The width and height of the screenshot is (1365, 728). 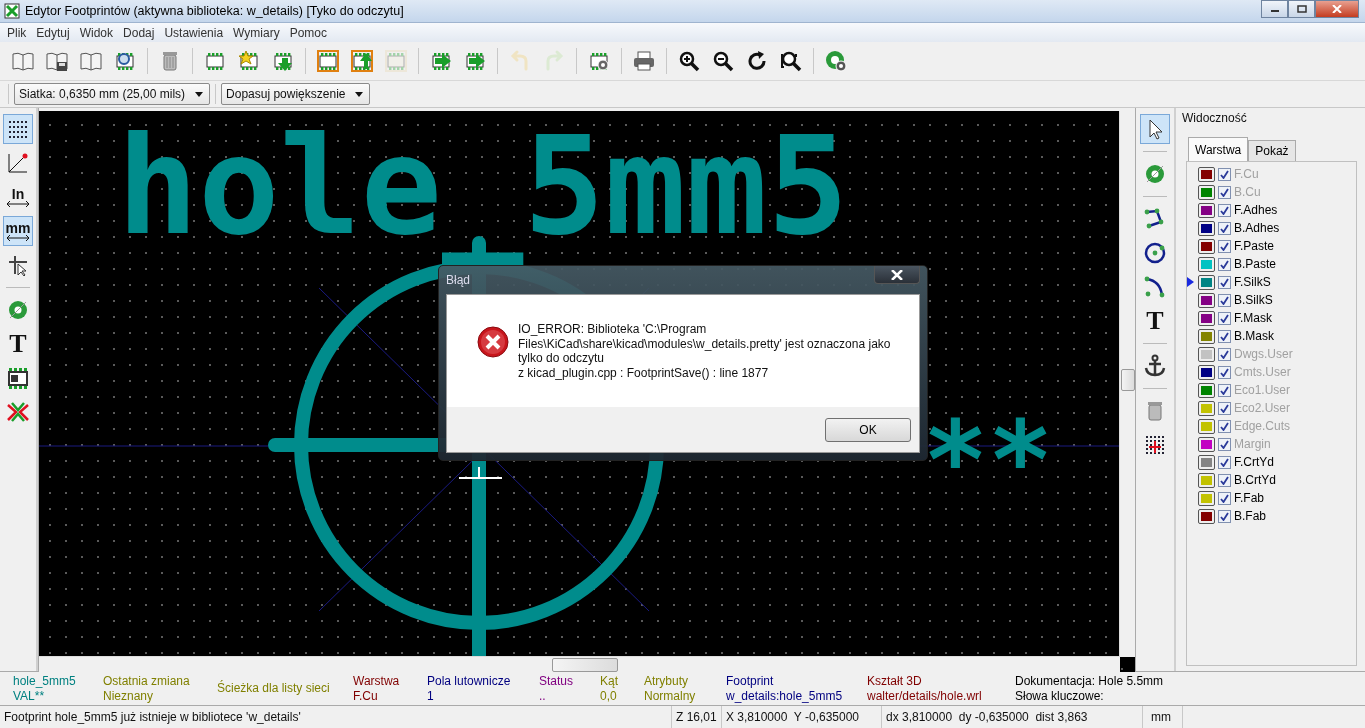 What do you see at coordinates (1256, 210) in the screenshot?
I see `layer-name: F.Adhes` at bounding box center [1256, 210].